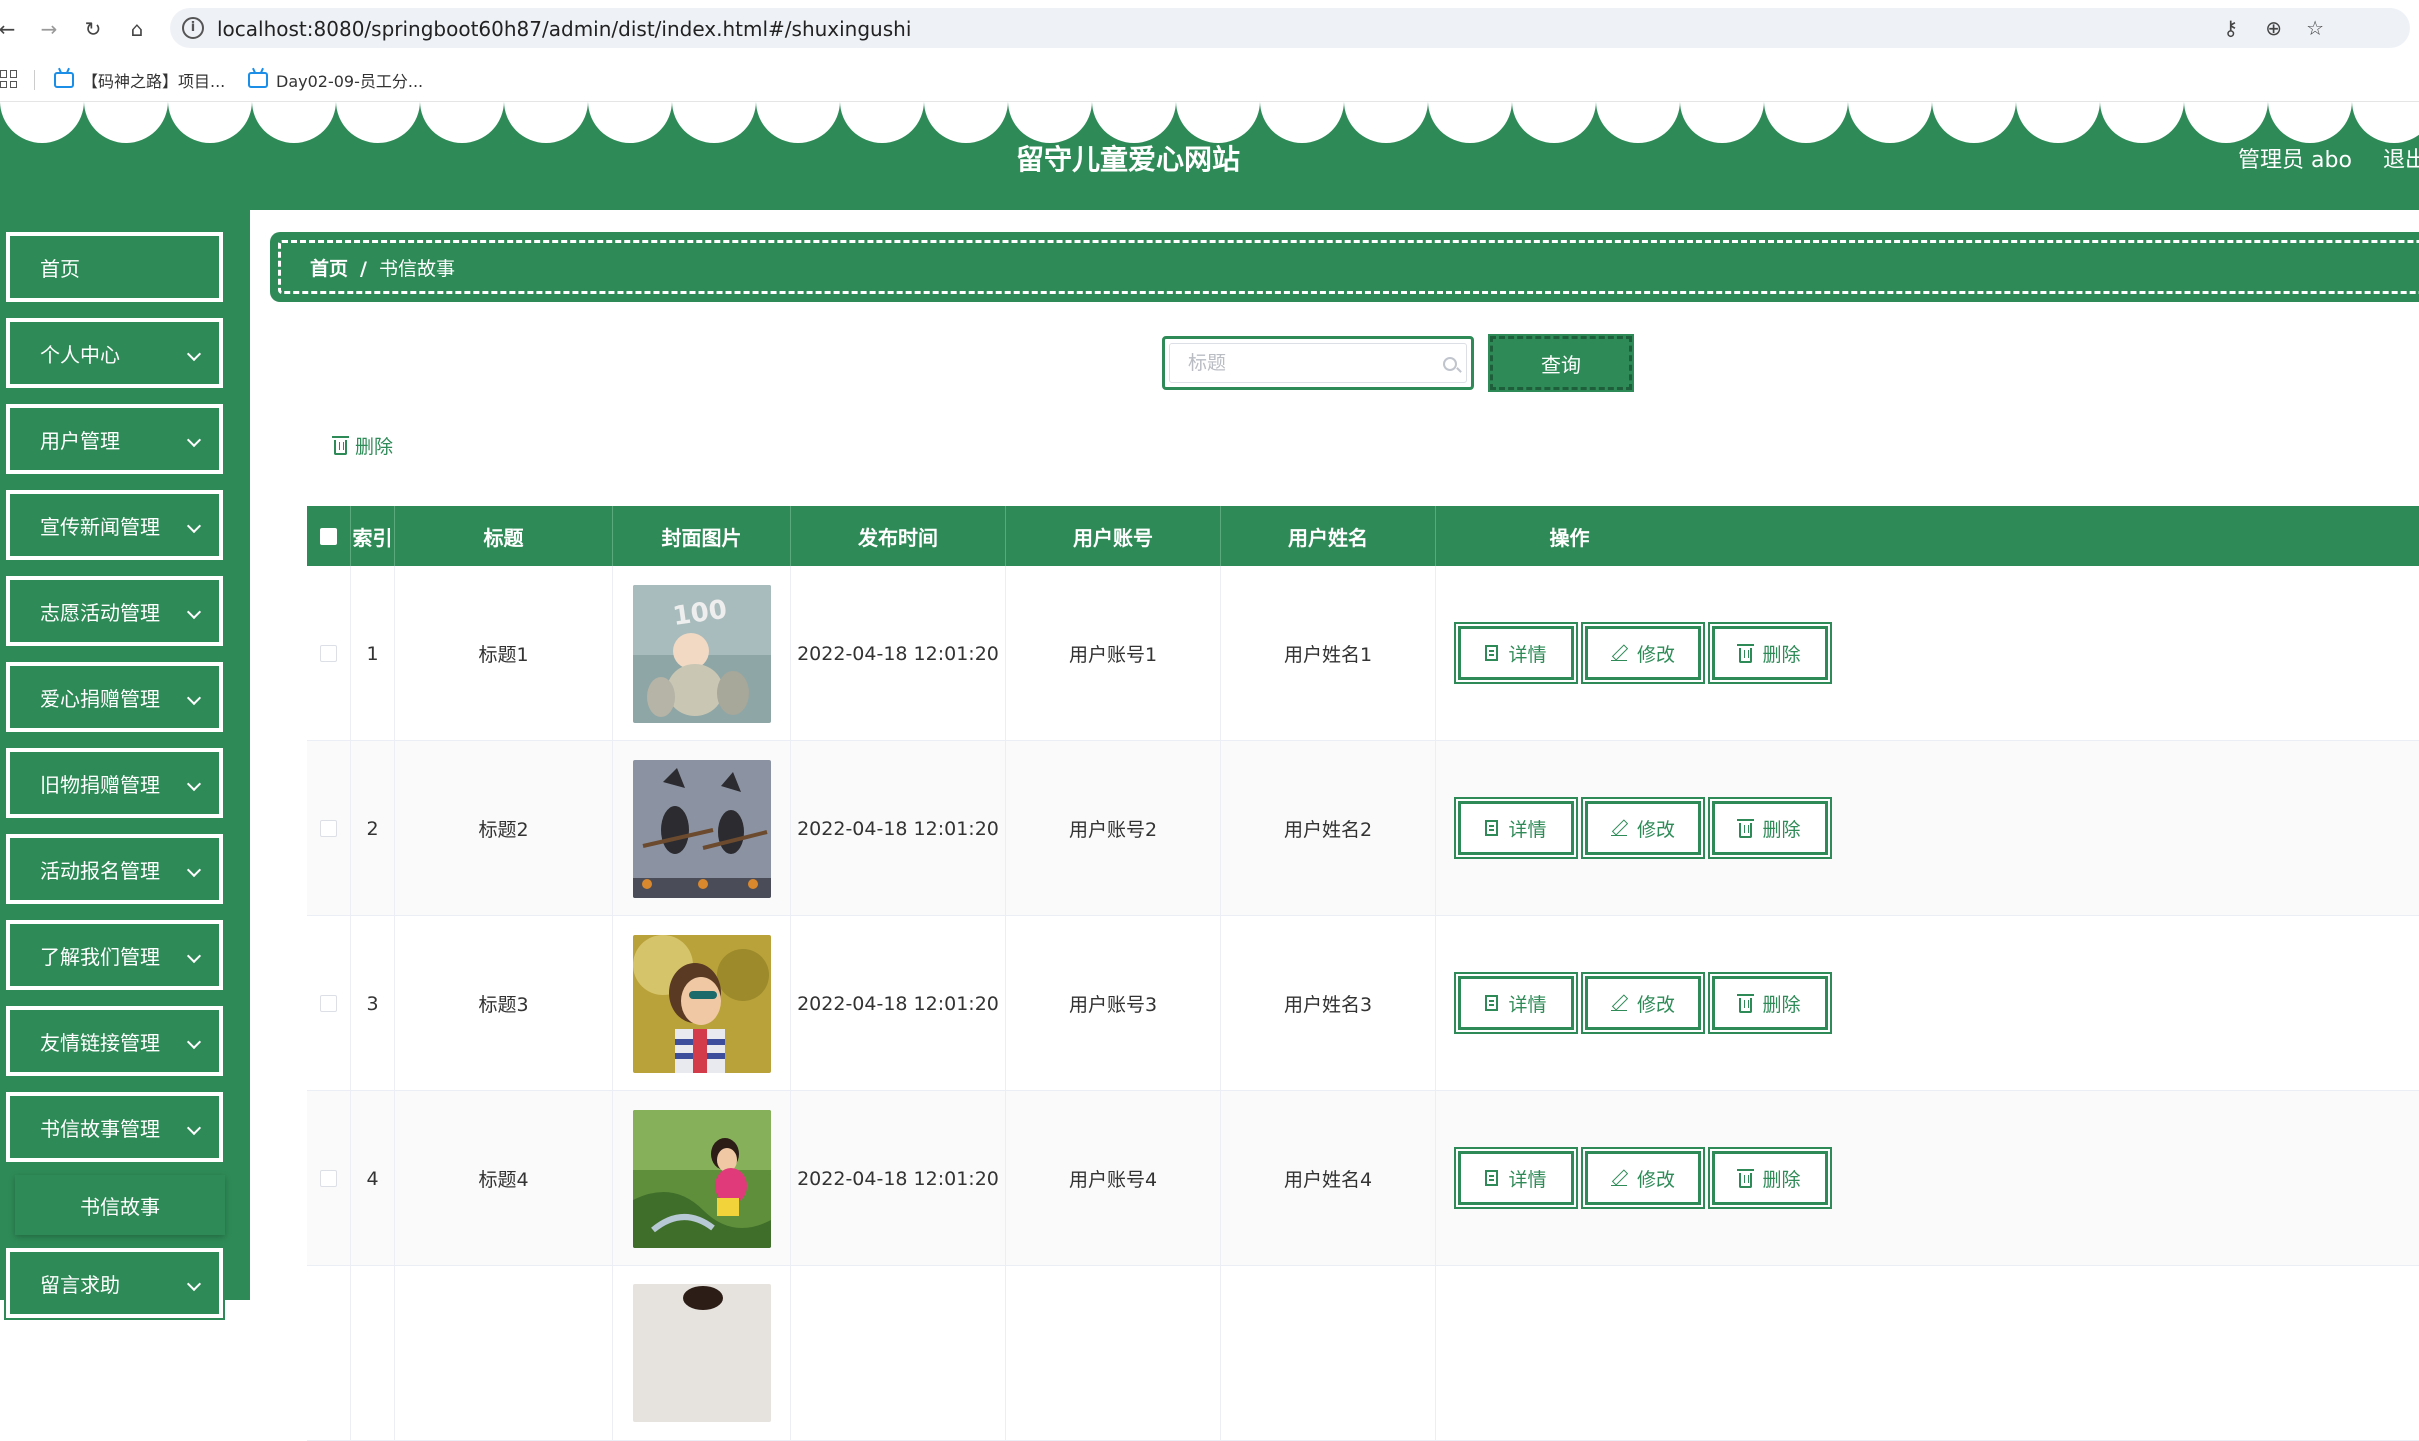 This screenshot has height=1441, width=2419. I want to click on batch-delete-button: 删除, so click(362, 445).